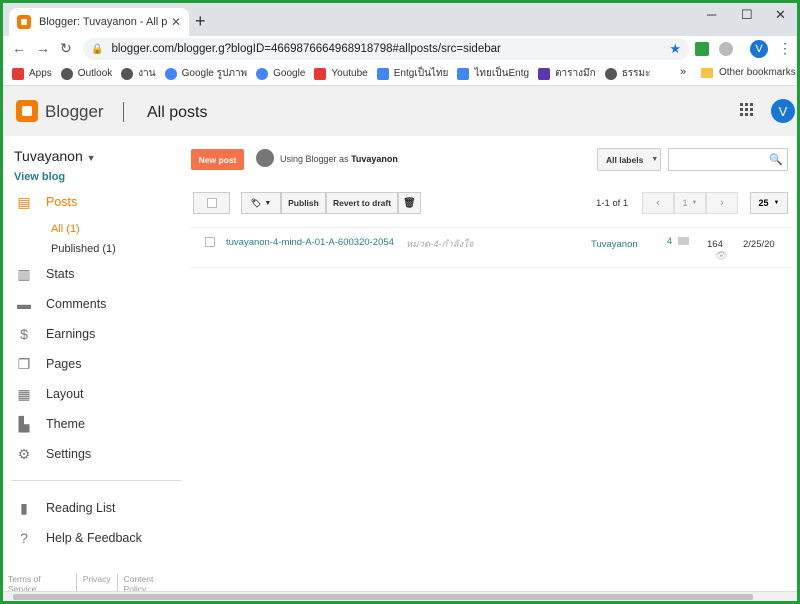  What do you see at coordinates (400, 111) in the screenshot?
I see `blogger-header: Blogger All posts V` at bounding box center [400, 111].